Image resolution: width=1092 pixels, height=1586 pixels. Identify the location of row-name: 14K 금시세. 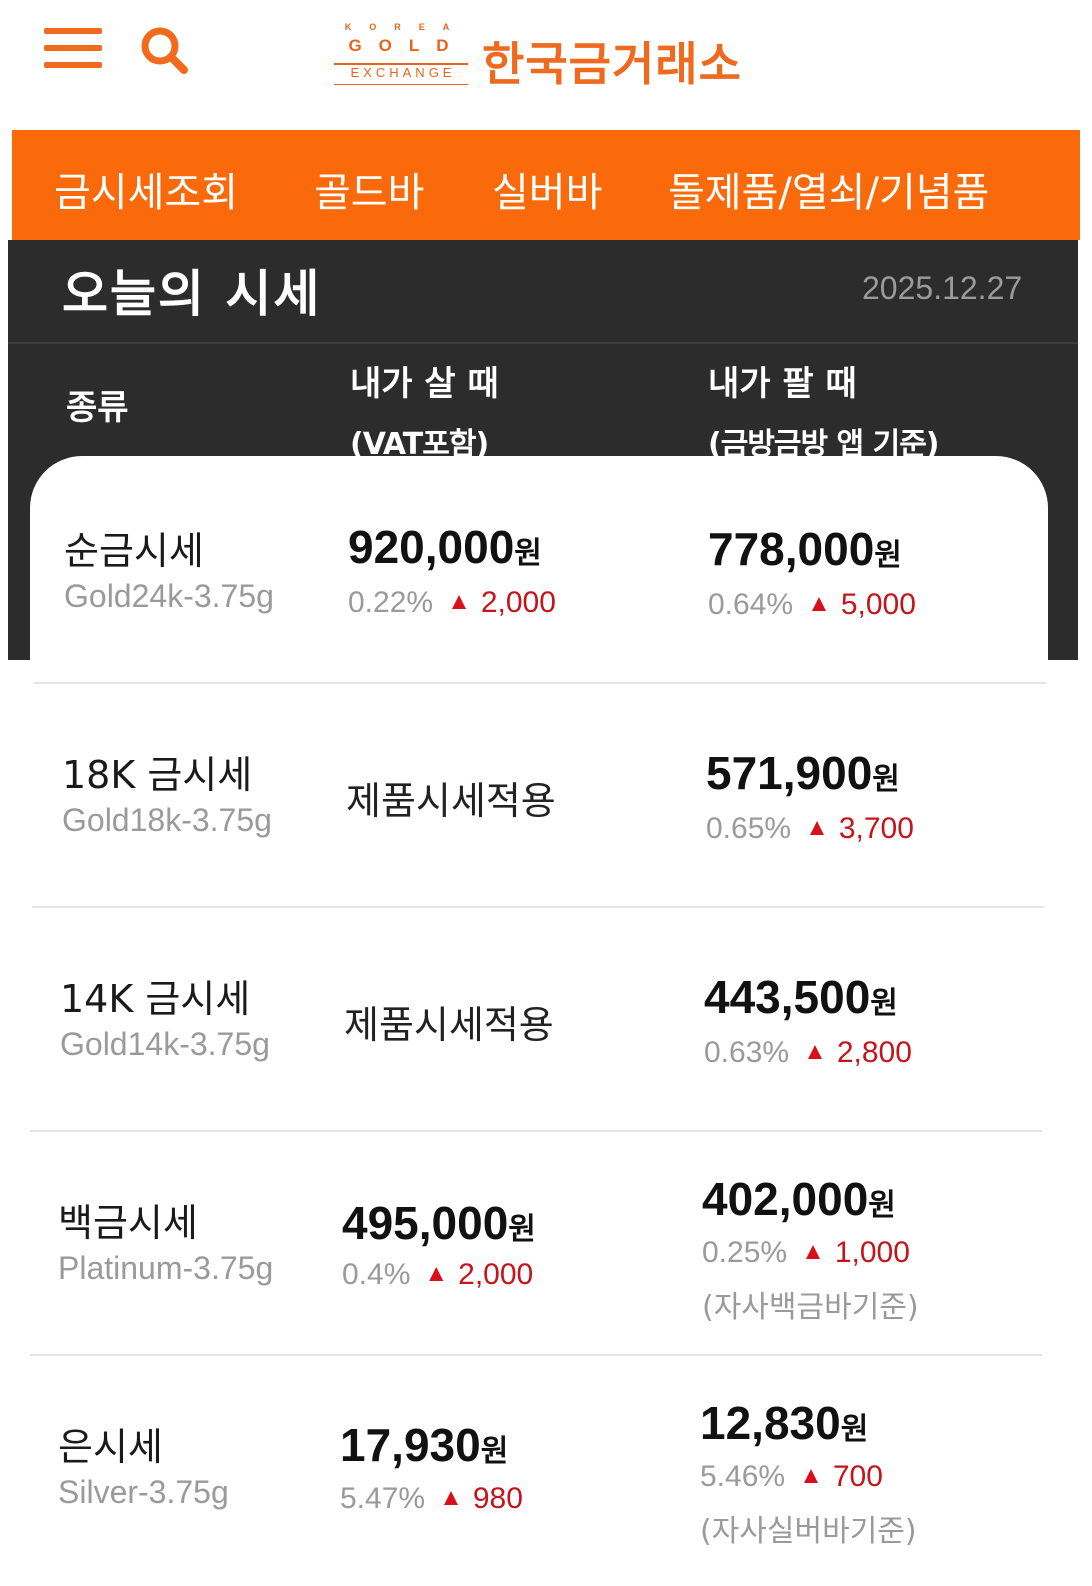
(155, 999).